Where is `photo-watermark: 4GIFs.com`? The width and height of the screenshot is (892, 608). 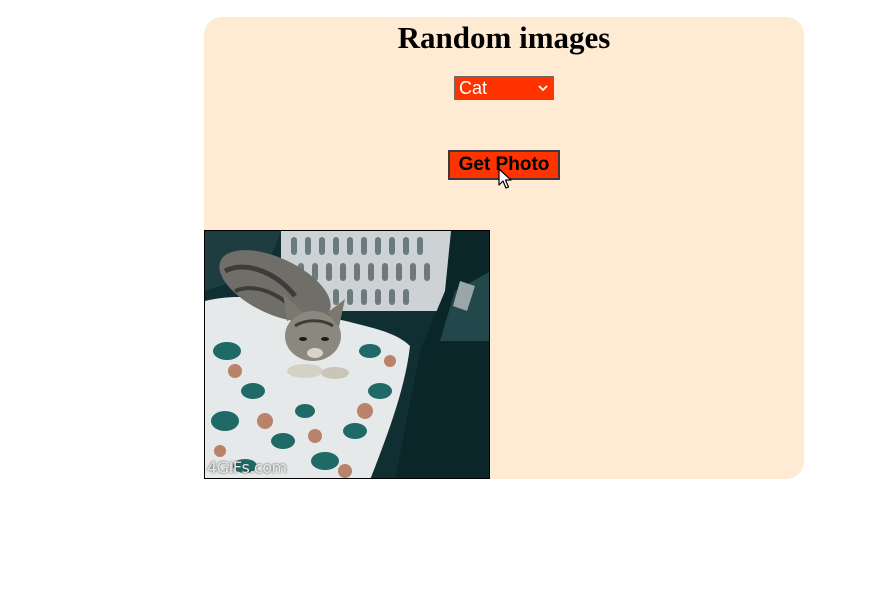
photo-watermark: 4GIFs.com is located at coordinates (247, 467).